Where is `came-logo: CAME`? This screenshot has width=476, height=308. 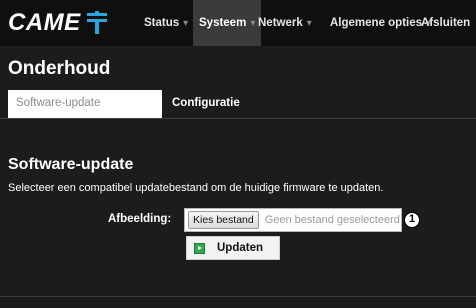 came-logo: CAME is located at coordinates (58, 23).